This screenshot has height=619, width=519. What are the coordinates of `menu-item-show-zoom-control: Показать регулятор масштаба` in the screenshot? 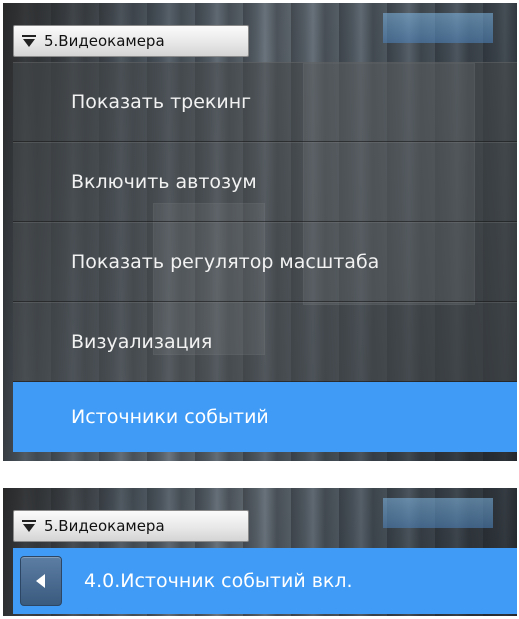 It's located at (265, 262).